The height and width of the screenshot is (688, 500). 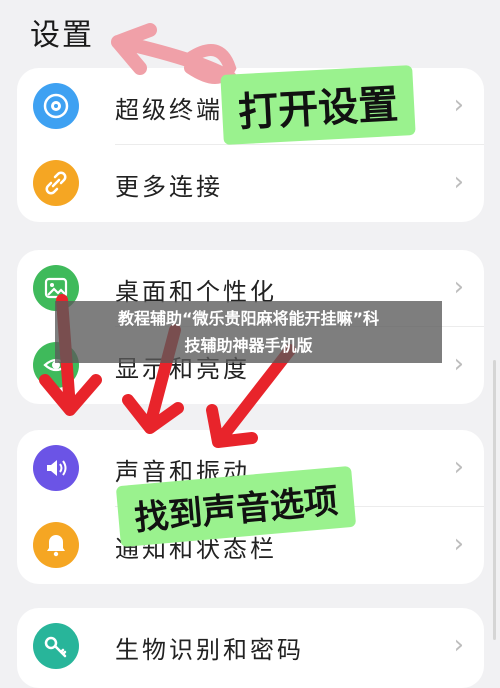 I want to click on watermark-banner: 教程辅助“微乐贵阳麻将能开挂嘛”科 技辅助神器手机版, so click(x=248, y=332).